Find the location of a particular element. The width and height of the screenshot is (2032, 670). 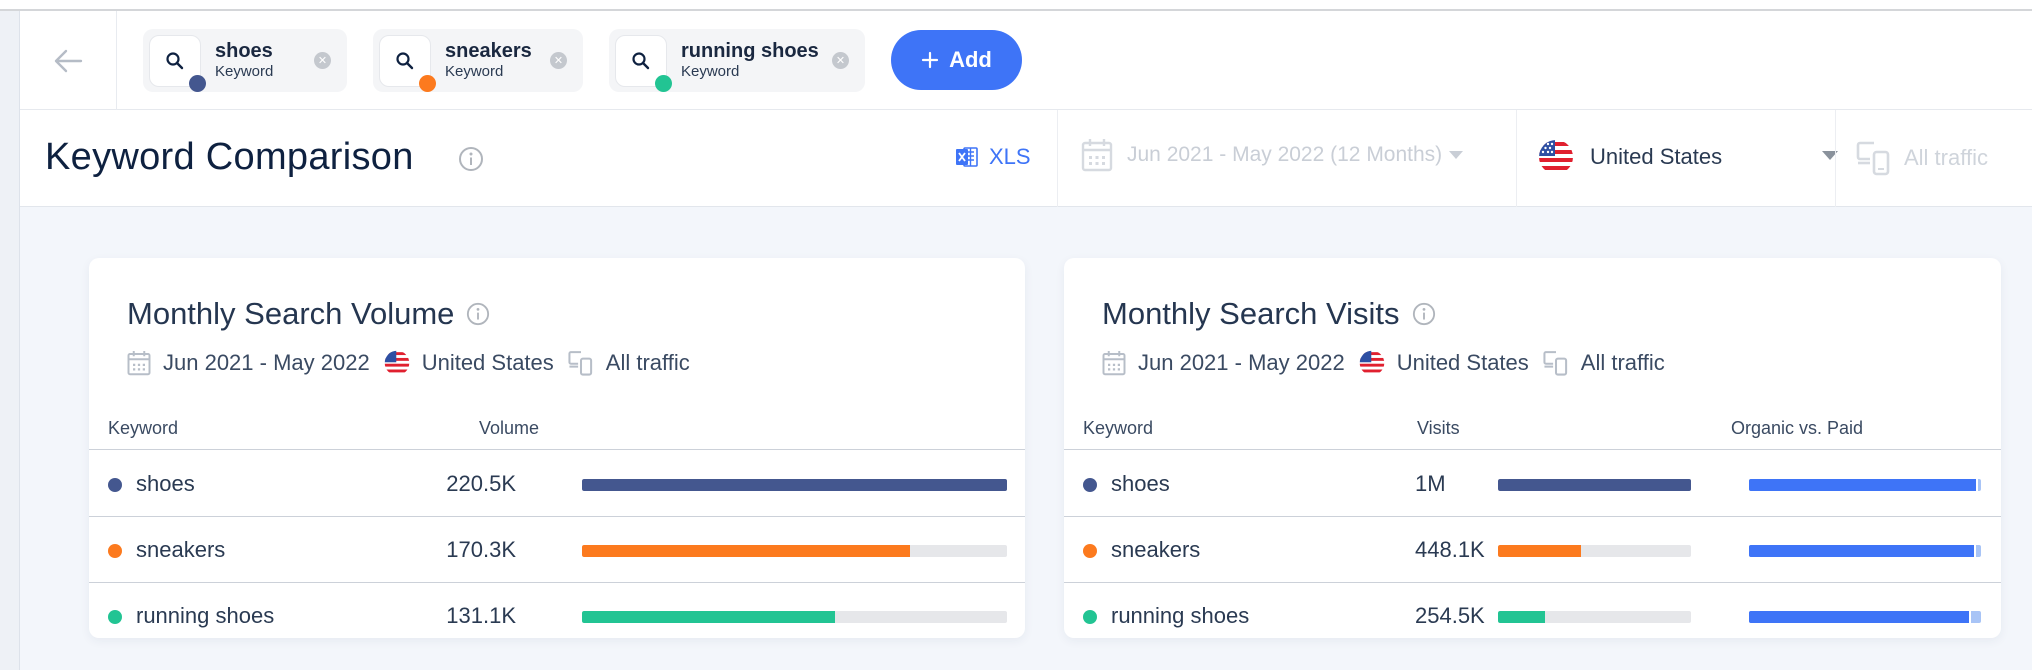

column-header-volume: Volume is located at coordinates (509, 428).